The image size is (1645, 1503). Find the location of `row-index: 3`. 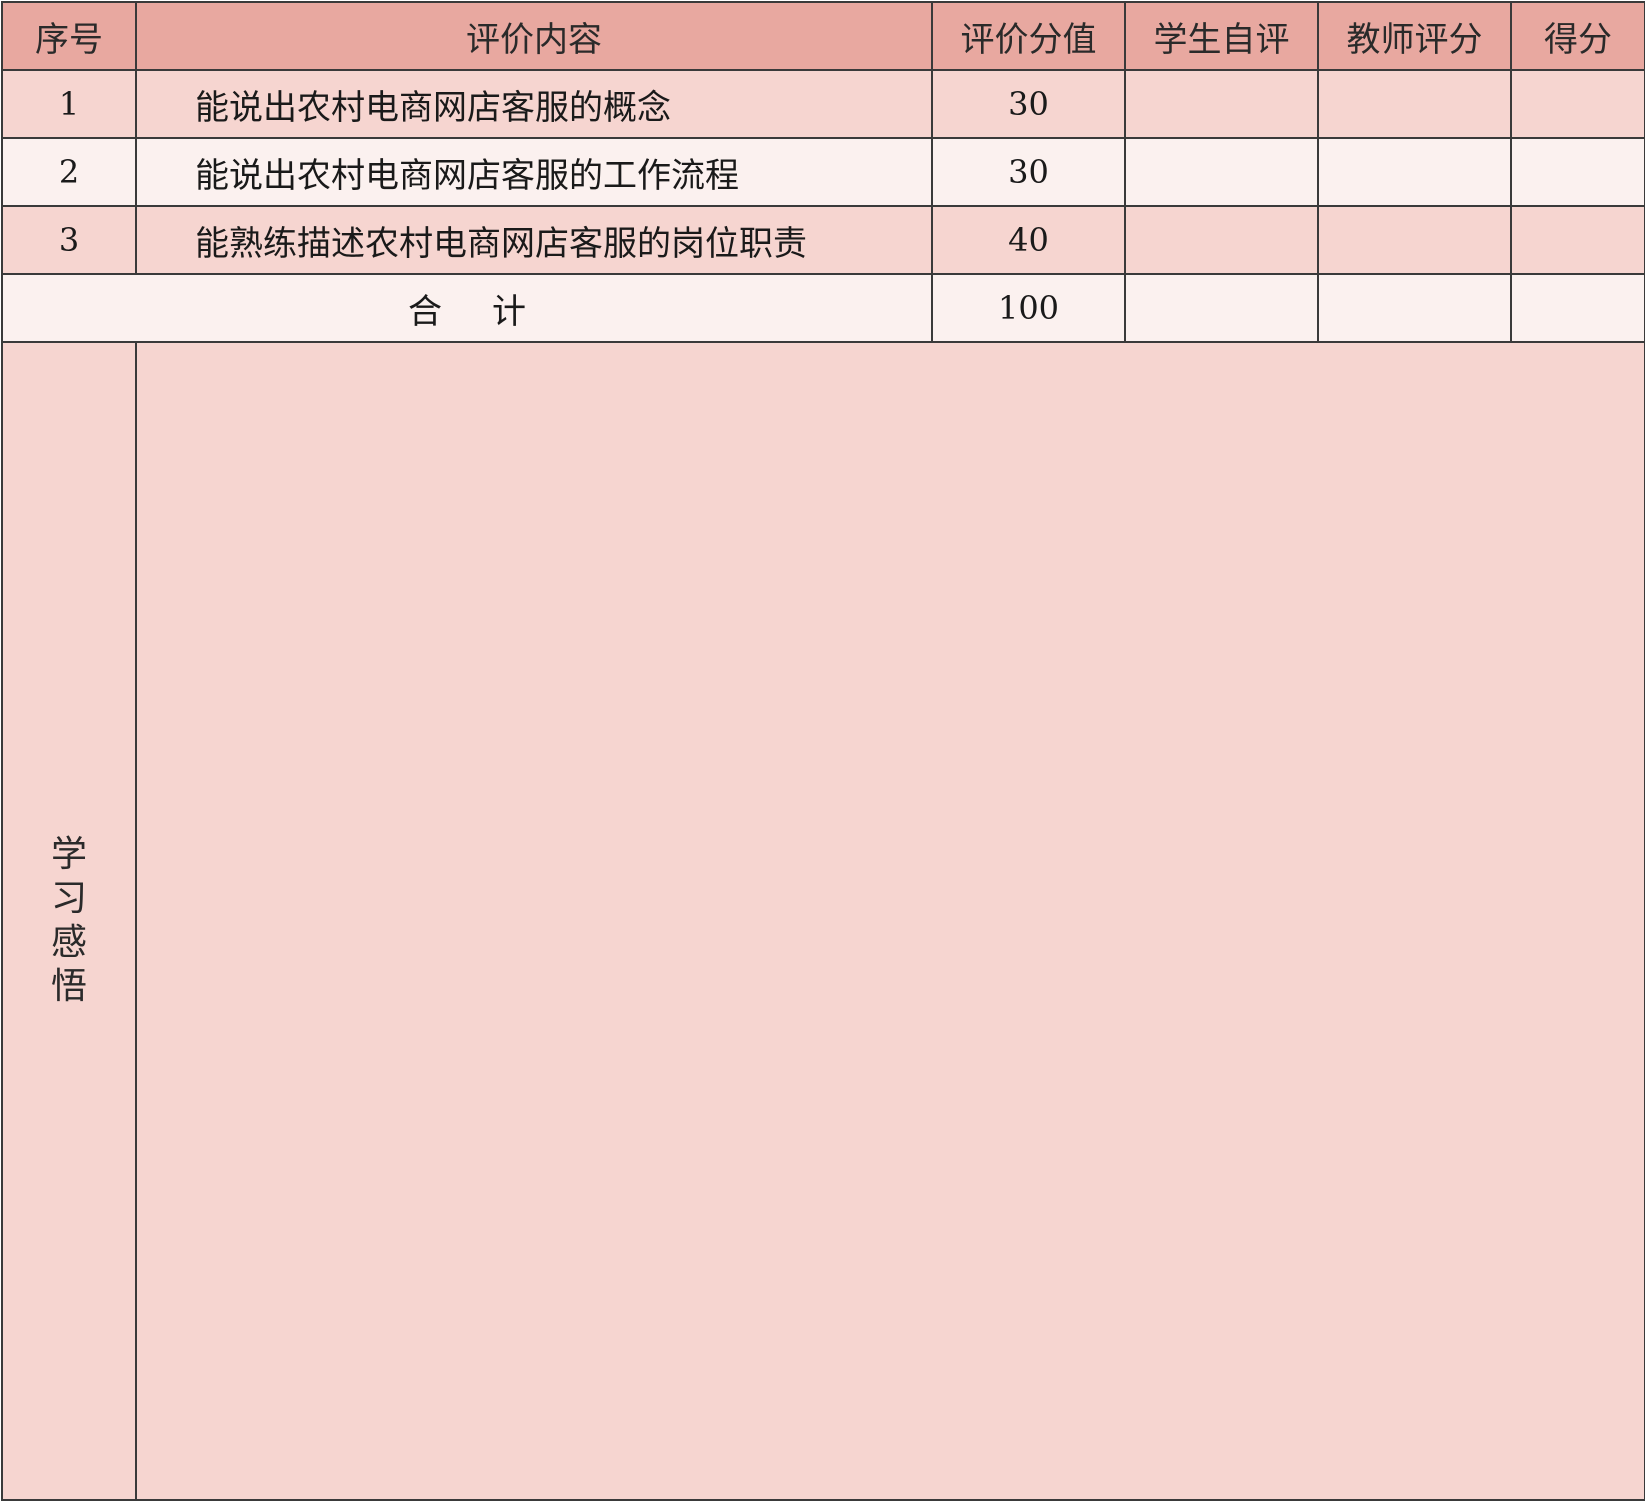

row-index: 3 is located at coordinates (69, 240).